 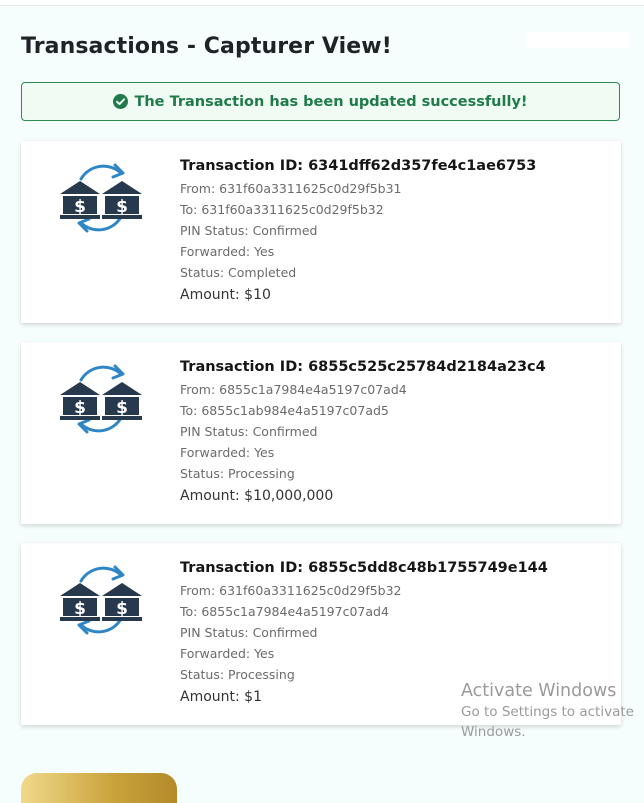 What do you see at coordinates (206, 46) in the screenshot?
I see `page-title: Transactions - Capturer View!` at bounding box center [206, 46].